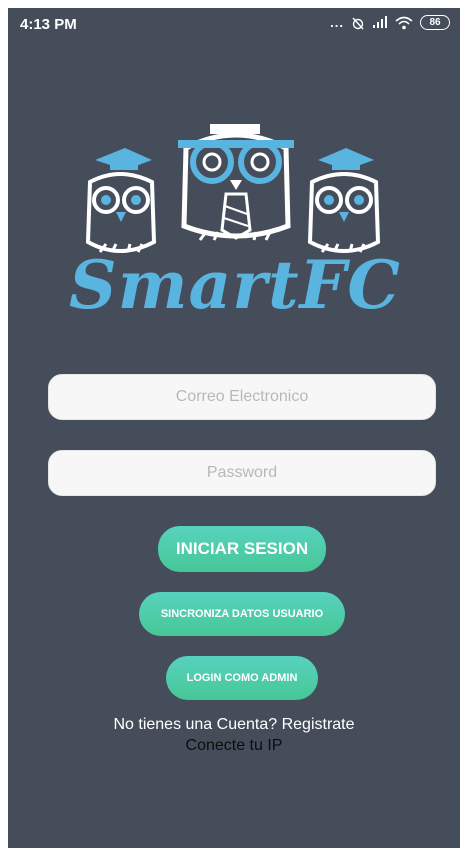 The width and height of the screenshot is (468, 848). What do you see at coordinates (390, 22) in the screenshot?
I see `status-icons: ... 86` at bounding box center [390, 22].